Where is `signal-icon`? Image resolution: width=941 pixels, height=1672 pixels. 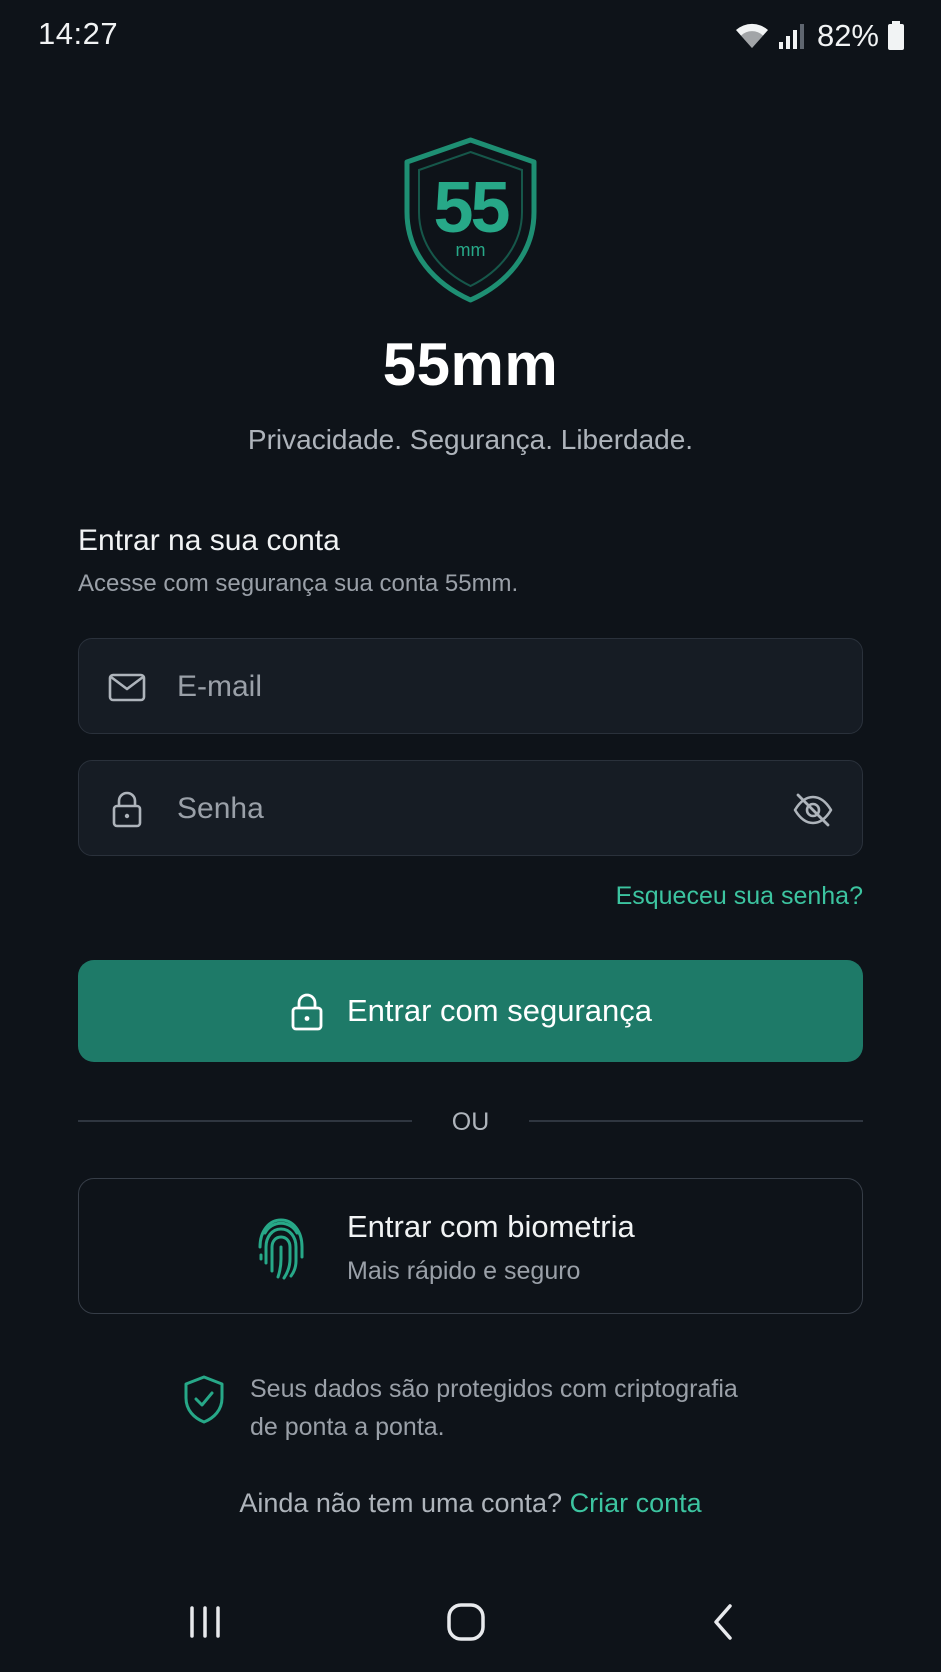
signal-icon is located at coordinates (791, 36).